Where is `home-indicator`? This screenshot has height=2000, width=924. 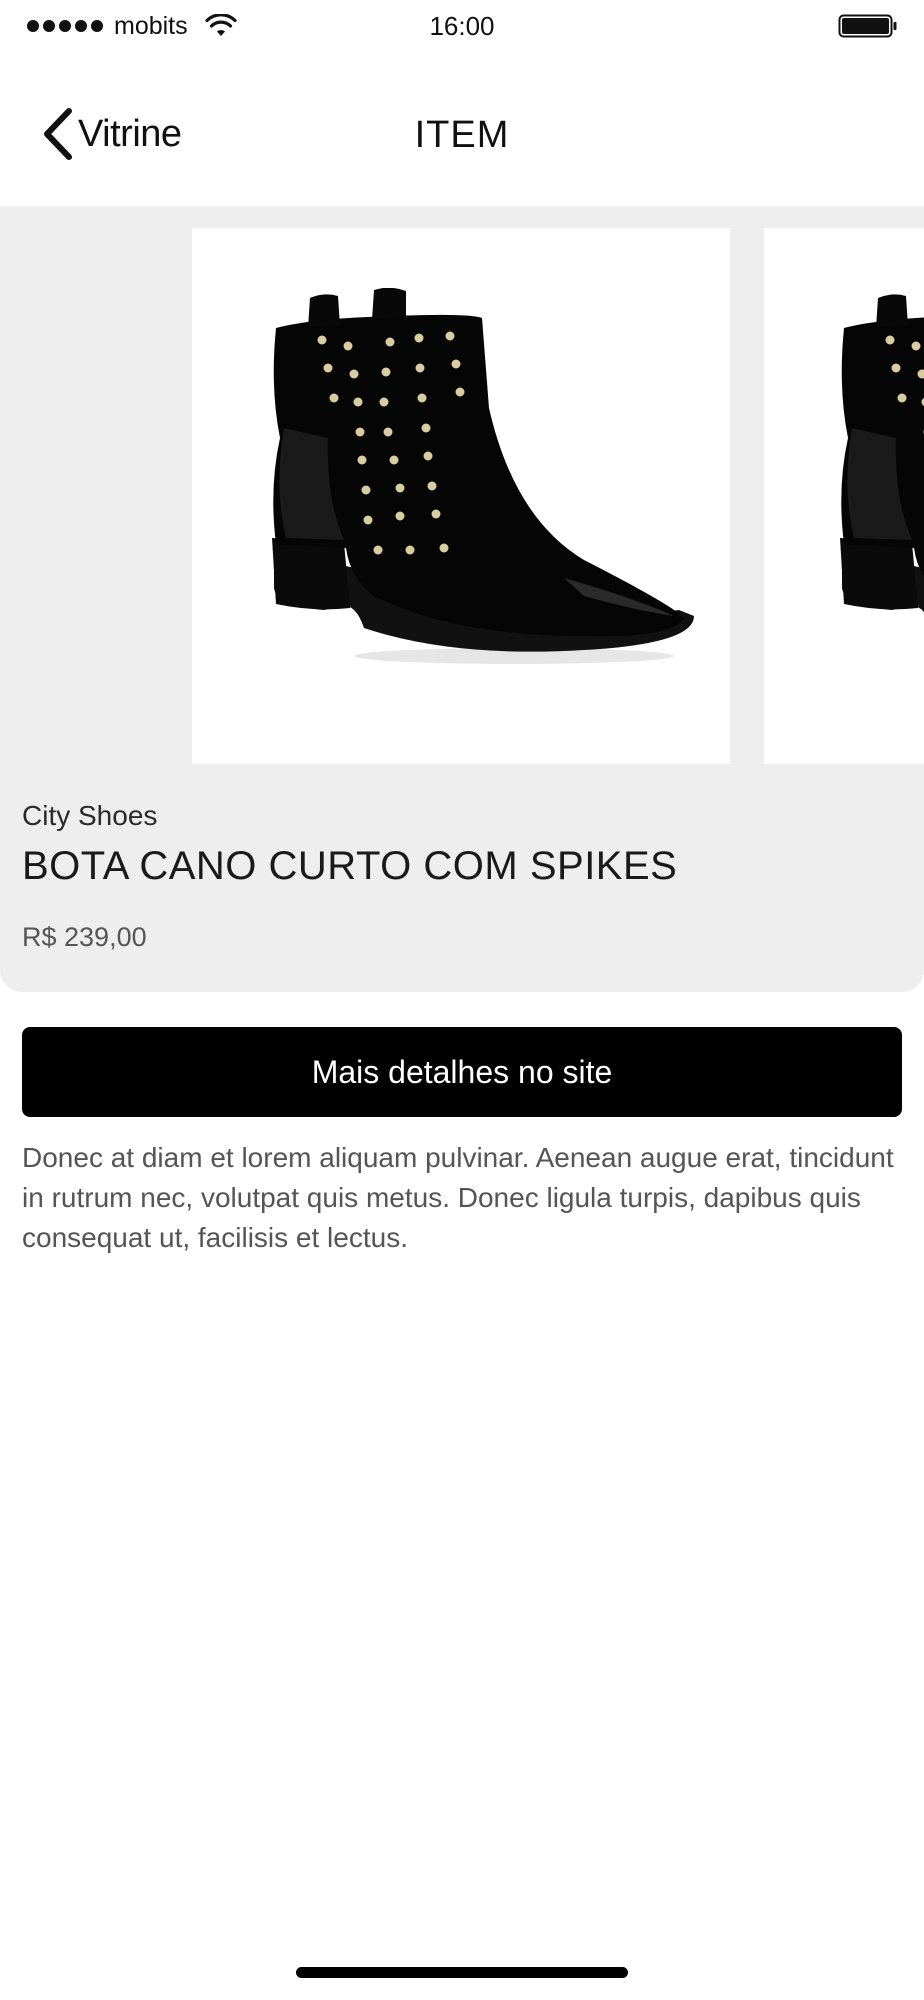
home-indicator is located at coordinates (462, 1972).